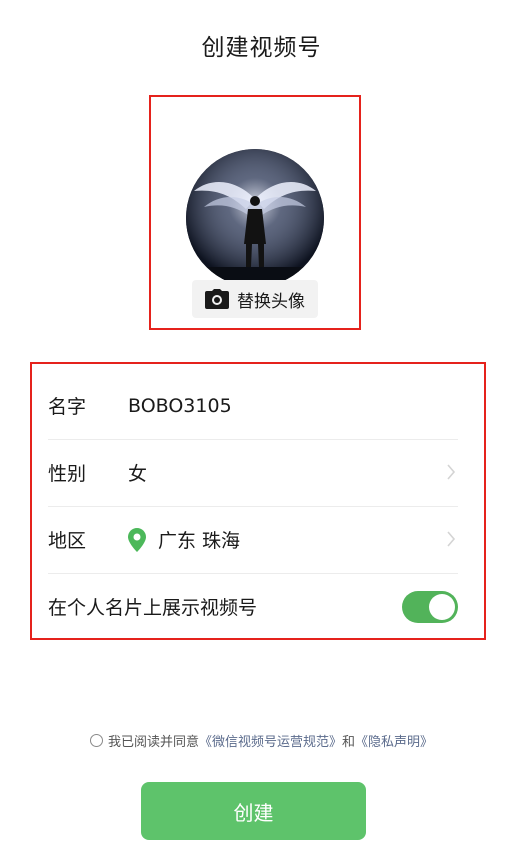 The height and width of the screenshot is (846, 523). I want to click on gender-value: 女, so click(138, 474).